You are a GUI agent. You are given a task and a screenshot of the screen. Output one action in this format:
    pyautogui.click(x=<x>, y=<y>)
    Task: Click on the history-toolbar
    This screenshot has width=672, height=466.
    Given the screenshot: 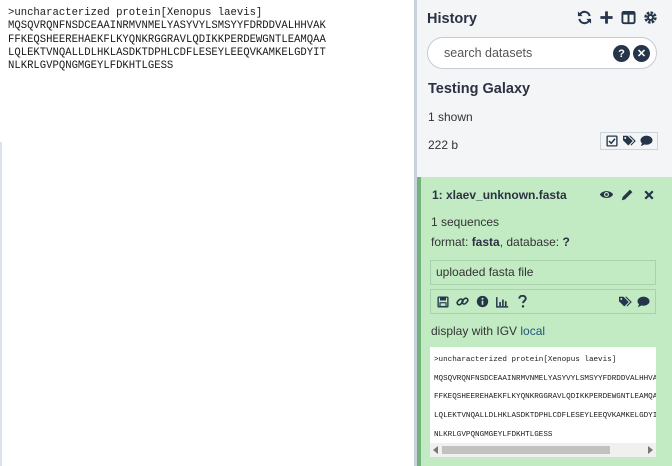 What is the action you would take?
    pyautogui.click(x=617, y=17)
    